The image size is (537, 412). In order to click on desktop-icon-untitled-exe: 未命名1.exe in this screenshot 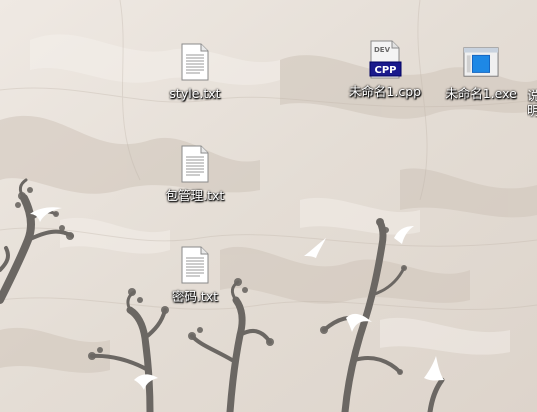, I will do `click(481, 71)`.